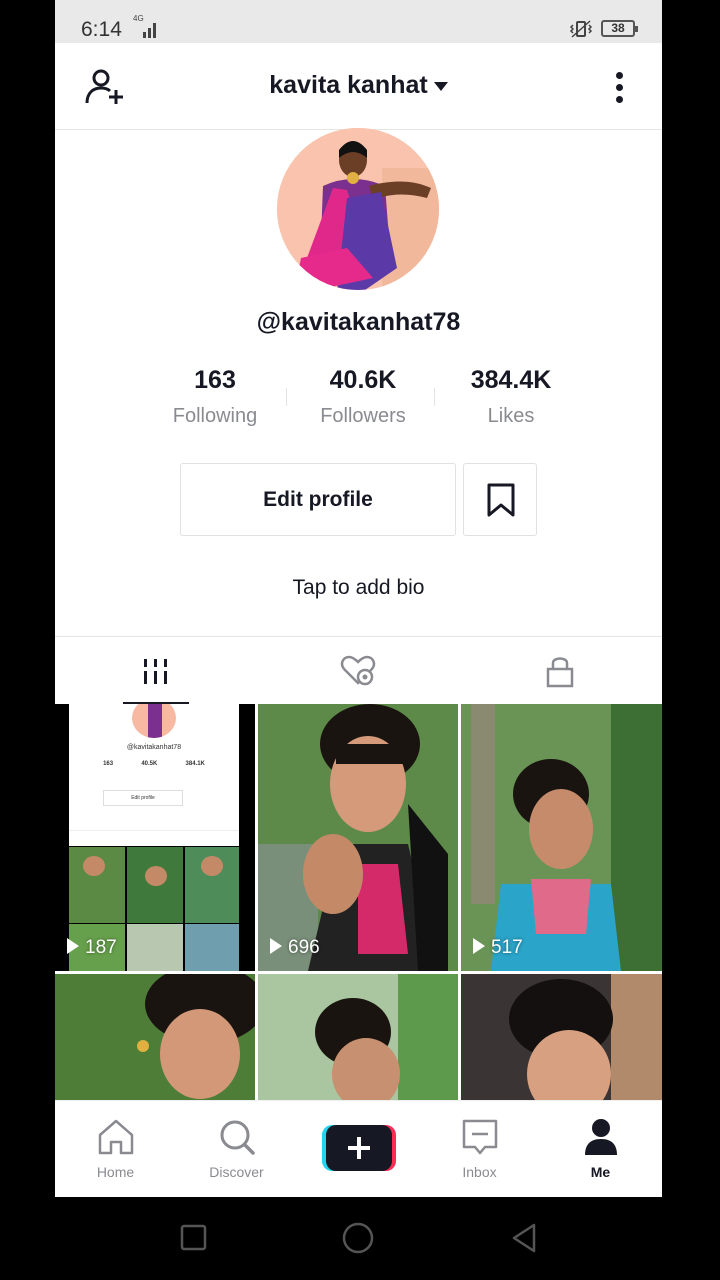 The image size is (720, 1280). What do you see at coordinates (154, 747) in the screenshot?
I see `thumb-handle: @kavitakanhat78` at bounding box center [154, 747].